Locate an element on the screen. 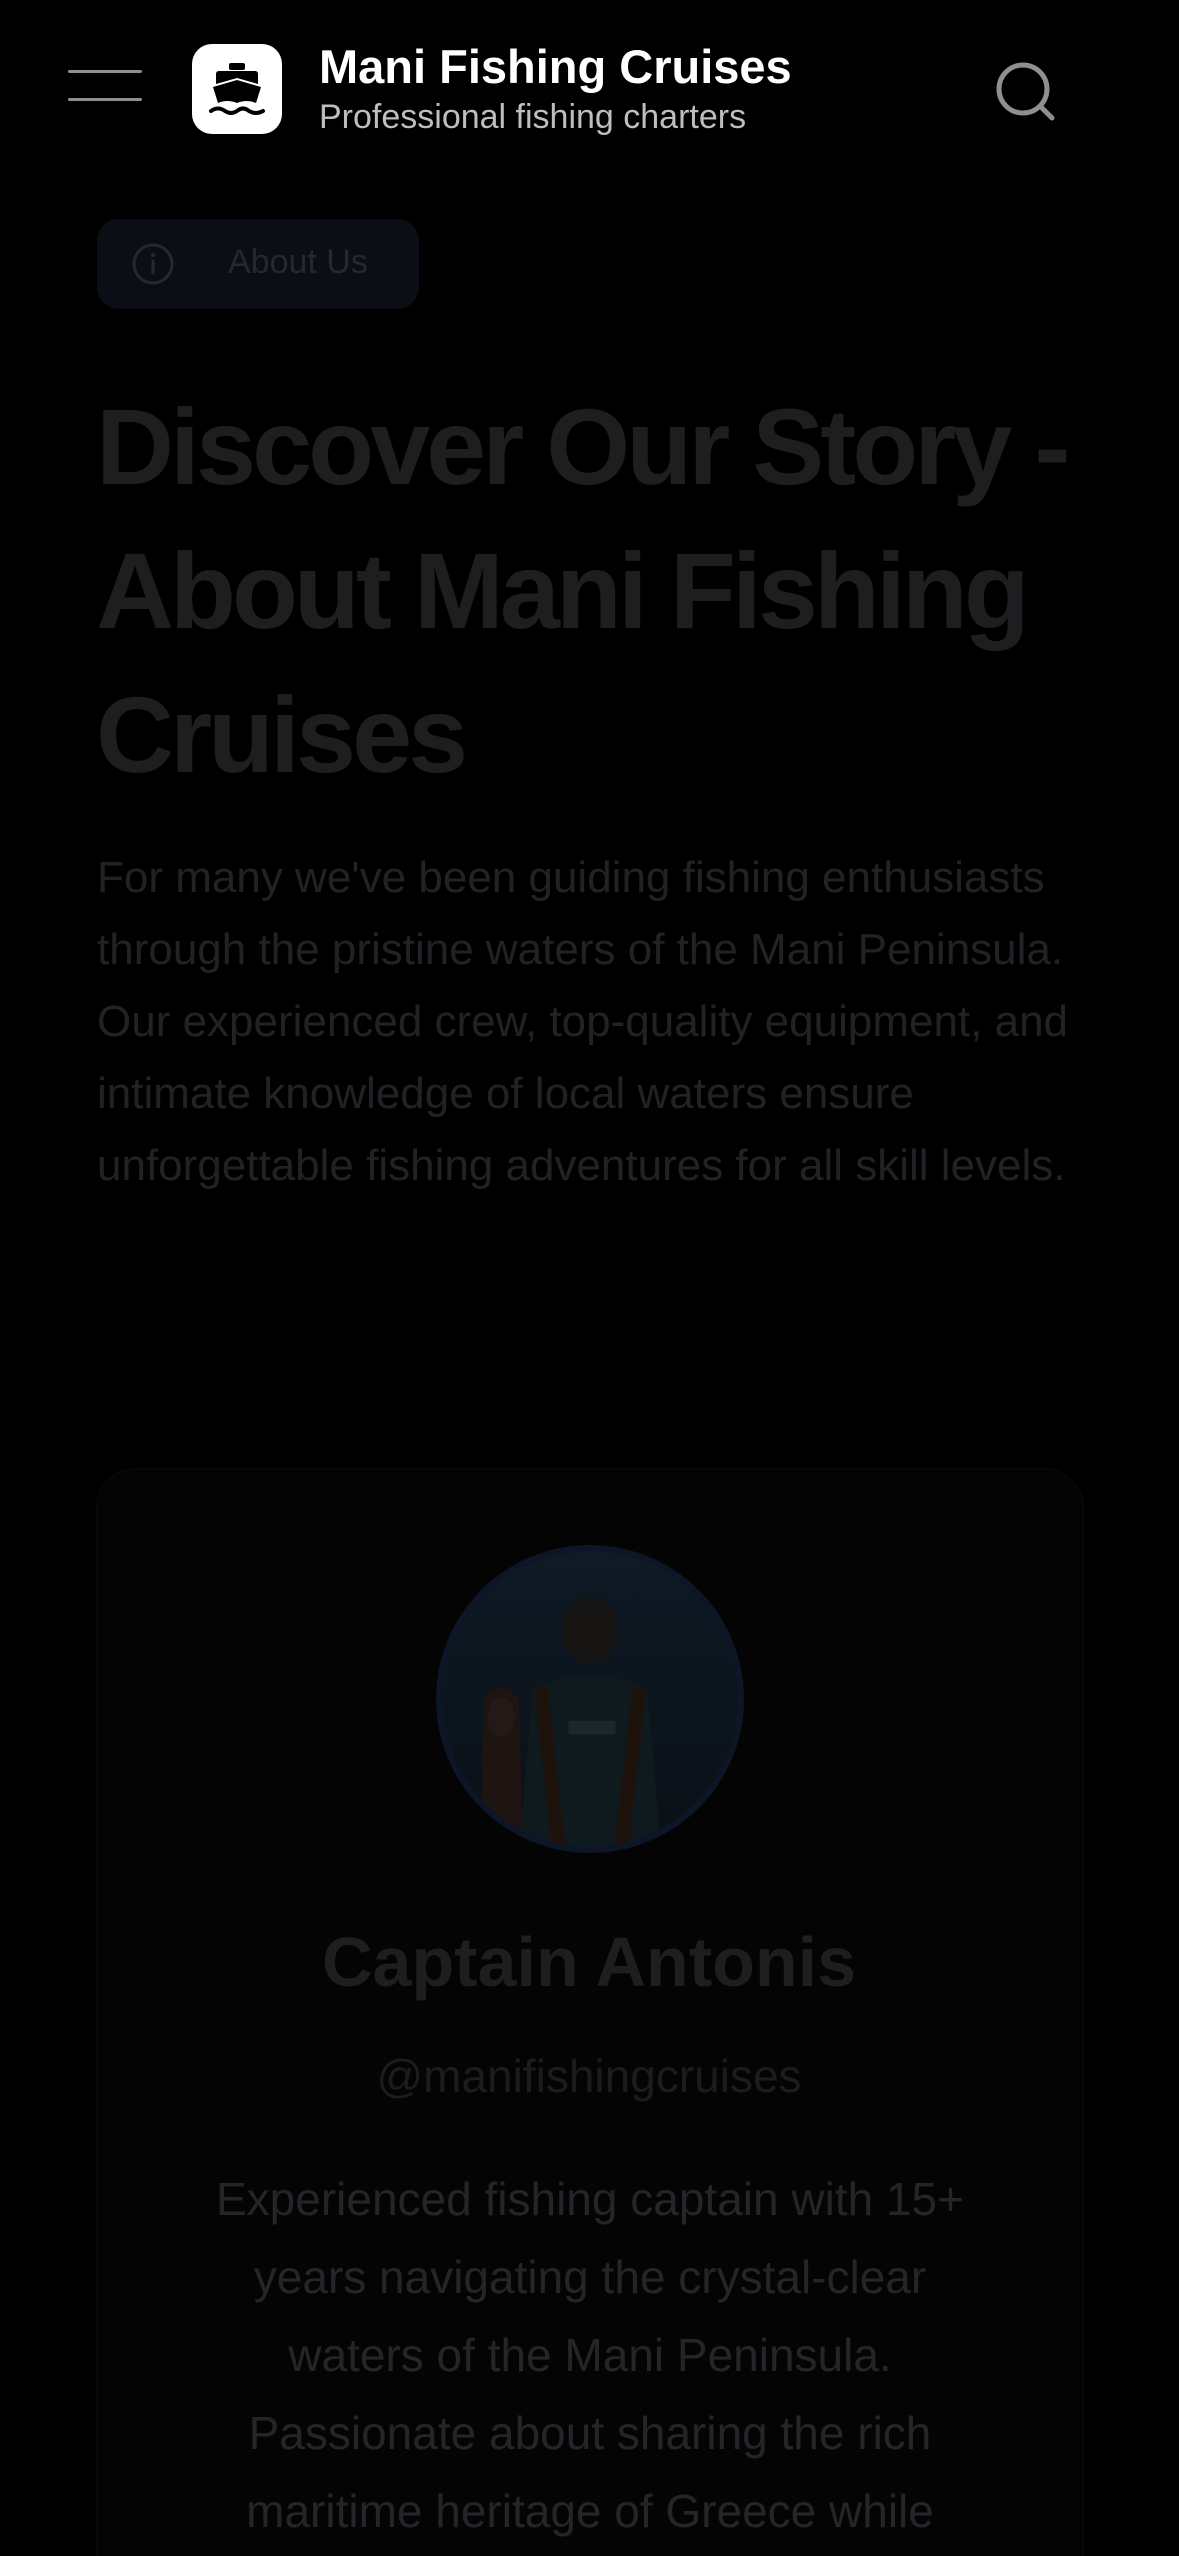  about-us-badge: About Us is located at coordinates (258, 264).